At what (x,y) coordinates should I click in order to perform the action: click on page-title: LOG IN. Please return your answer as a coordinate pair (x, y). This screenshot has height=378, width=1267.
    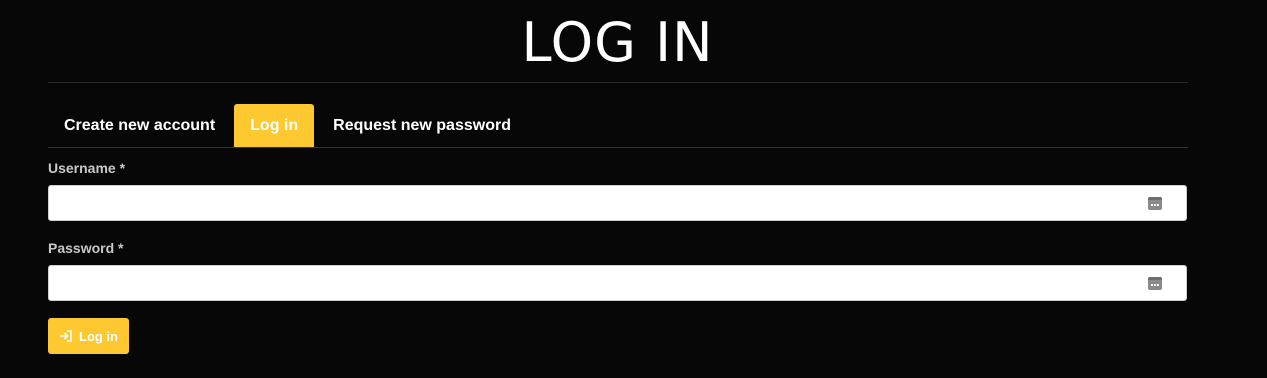
    Looking at the image, I should click on (617, 42).